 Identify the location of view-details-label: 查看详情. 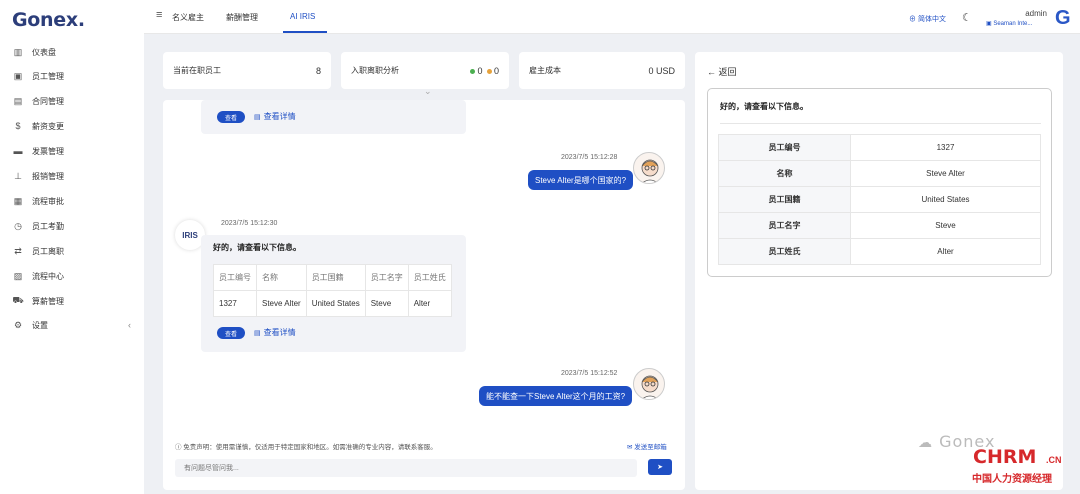
(279, 116).